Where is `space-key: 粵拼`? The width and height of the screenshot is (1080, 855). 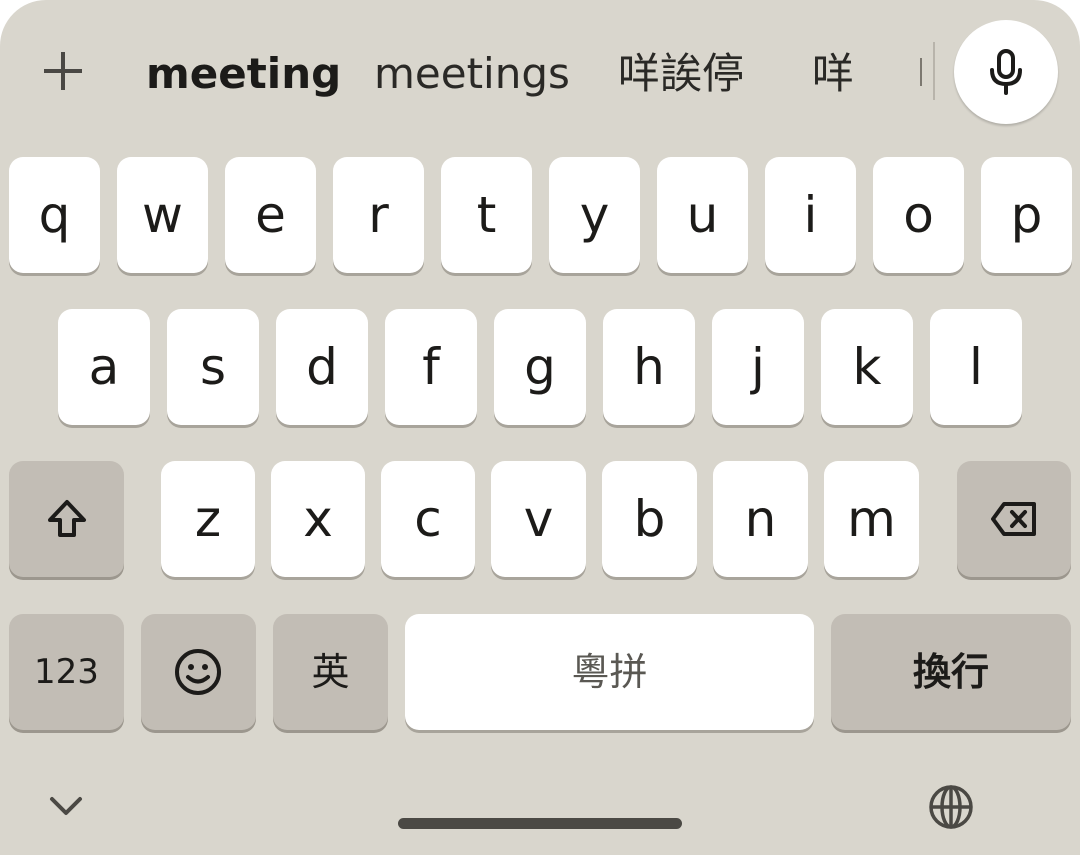
space-key: 粵拼 is located at coordinates (609, 672).